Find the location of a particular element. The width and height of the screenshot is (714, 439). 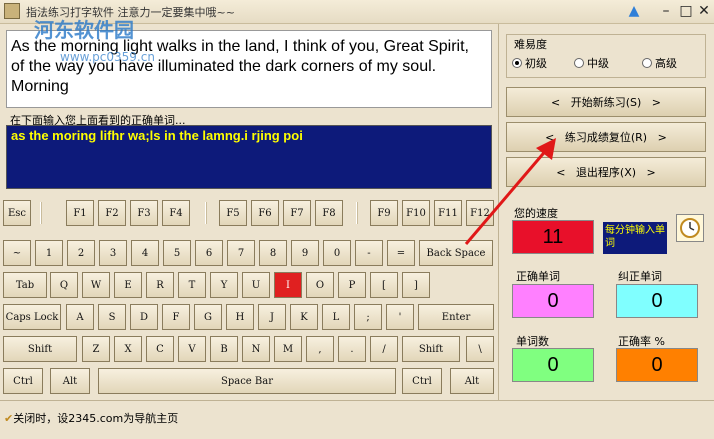

key-: . is located at coordinates (352, 349).